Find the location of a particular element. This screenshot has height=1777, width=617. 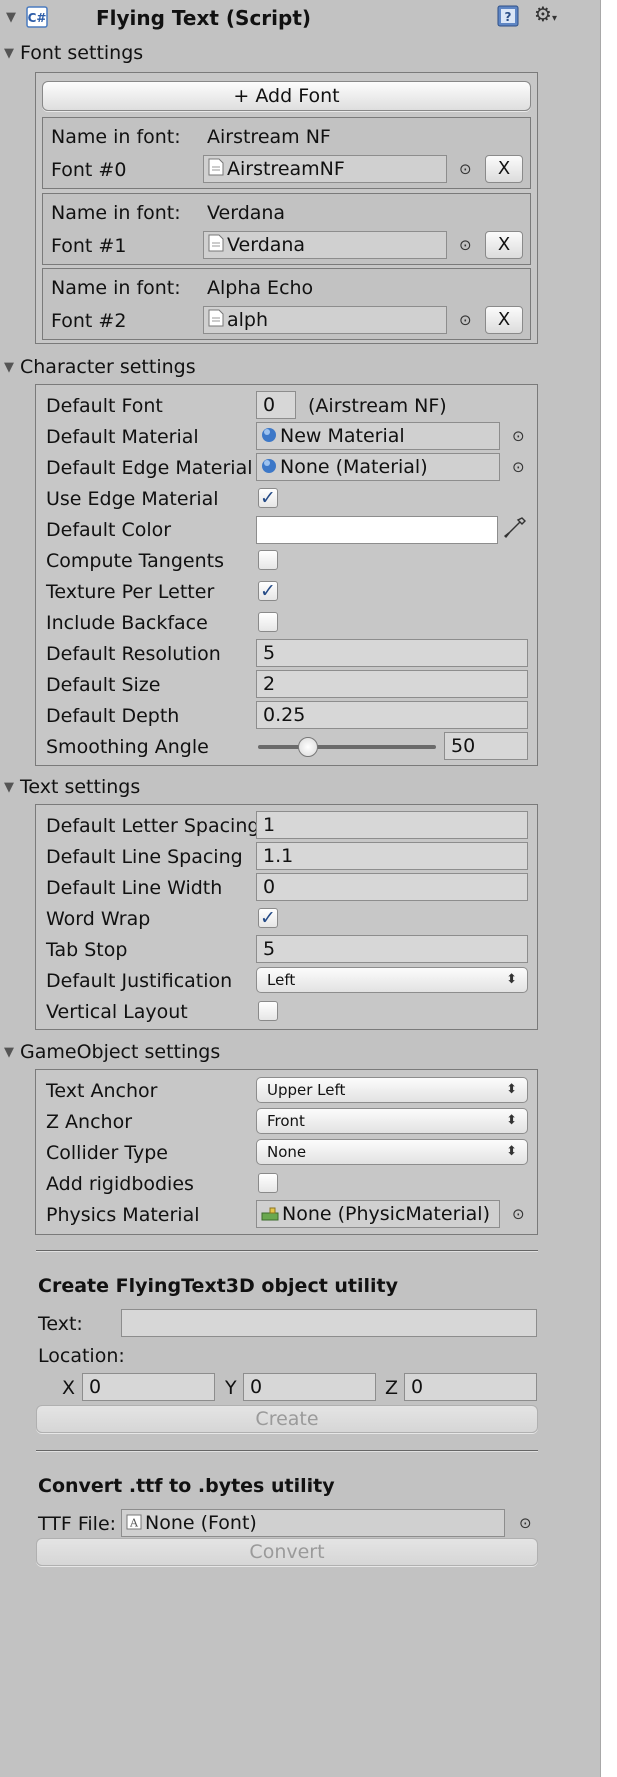

font-asset-field: Verdana is located at coordinates (325, 245).